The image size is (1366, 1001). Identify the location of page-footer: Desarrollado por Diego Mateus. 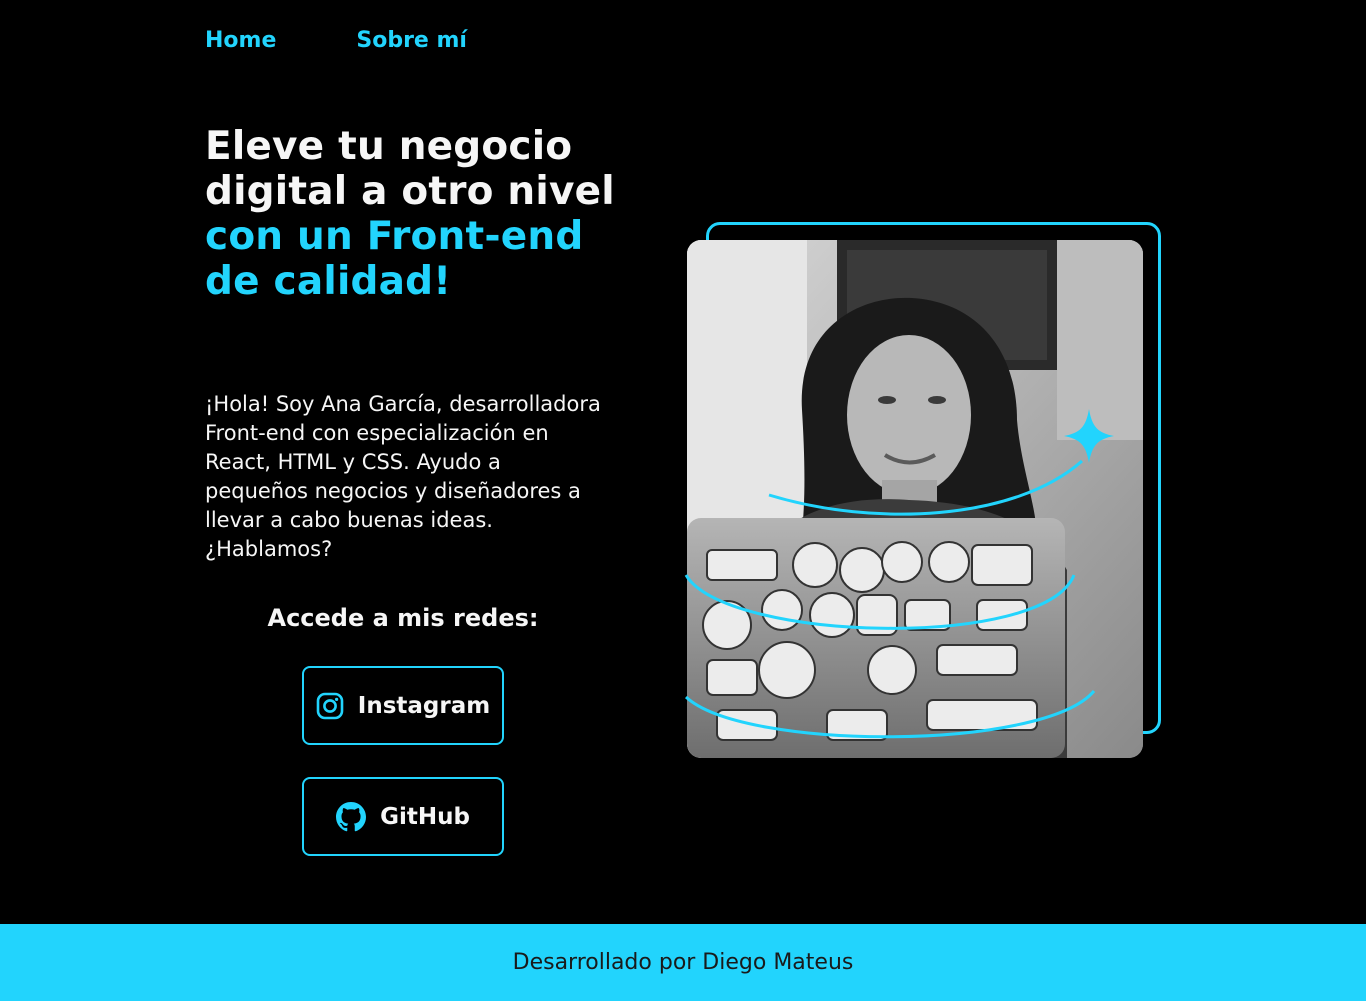
(683, 962).